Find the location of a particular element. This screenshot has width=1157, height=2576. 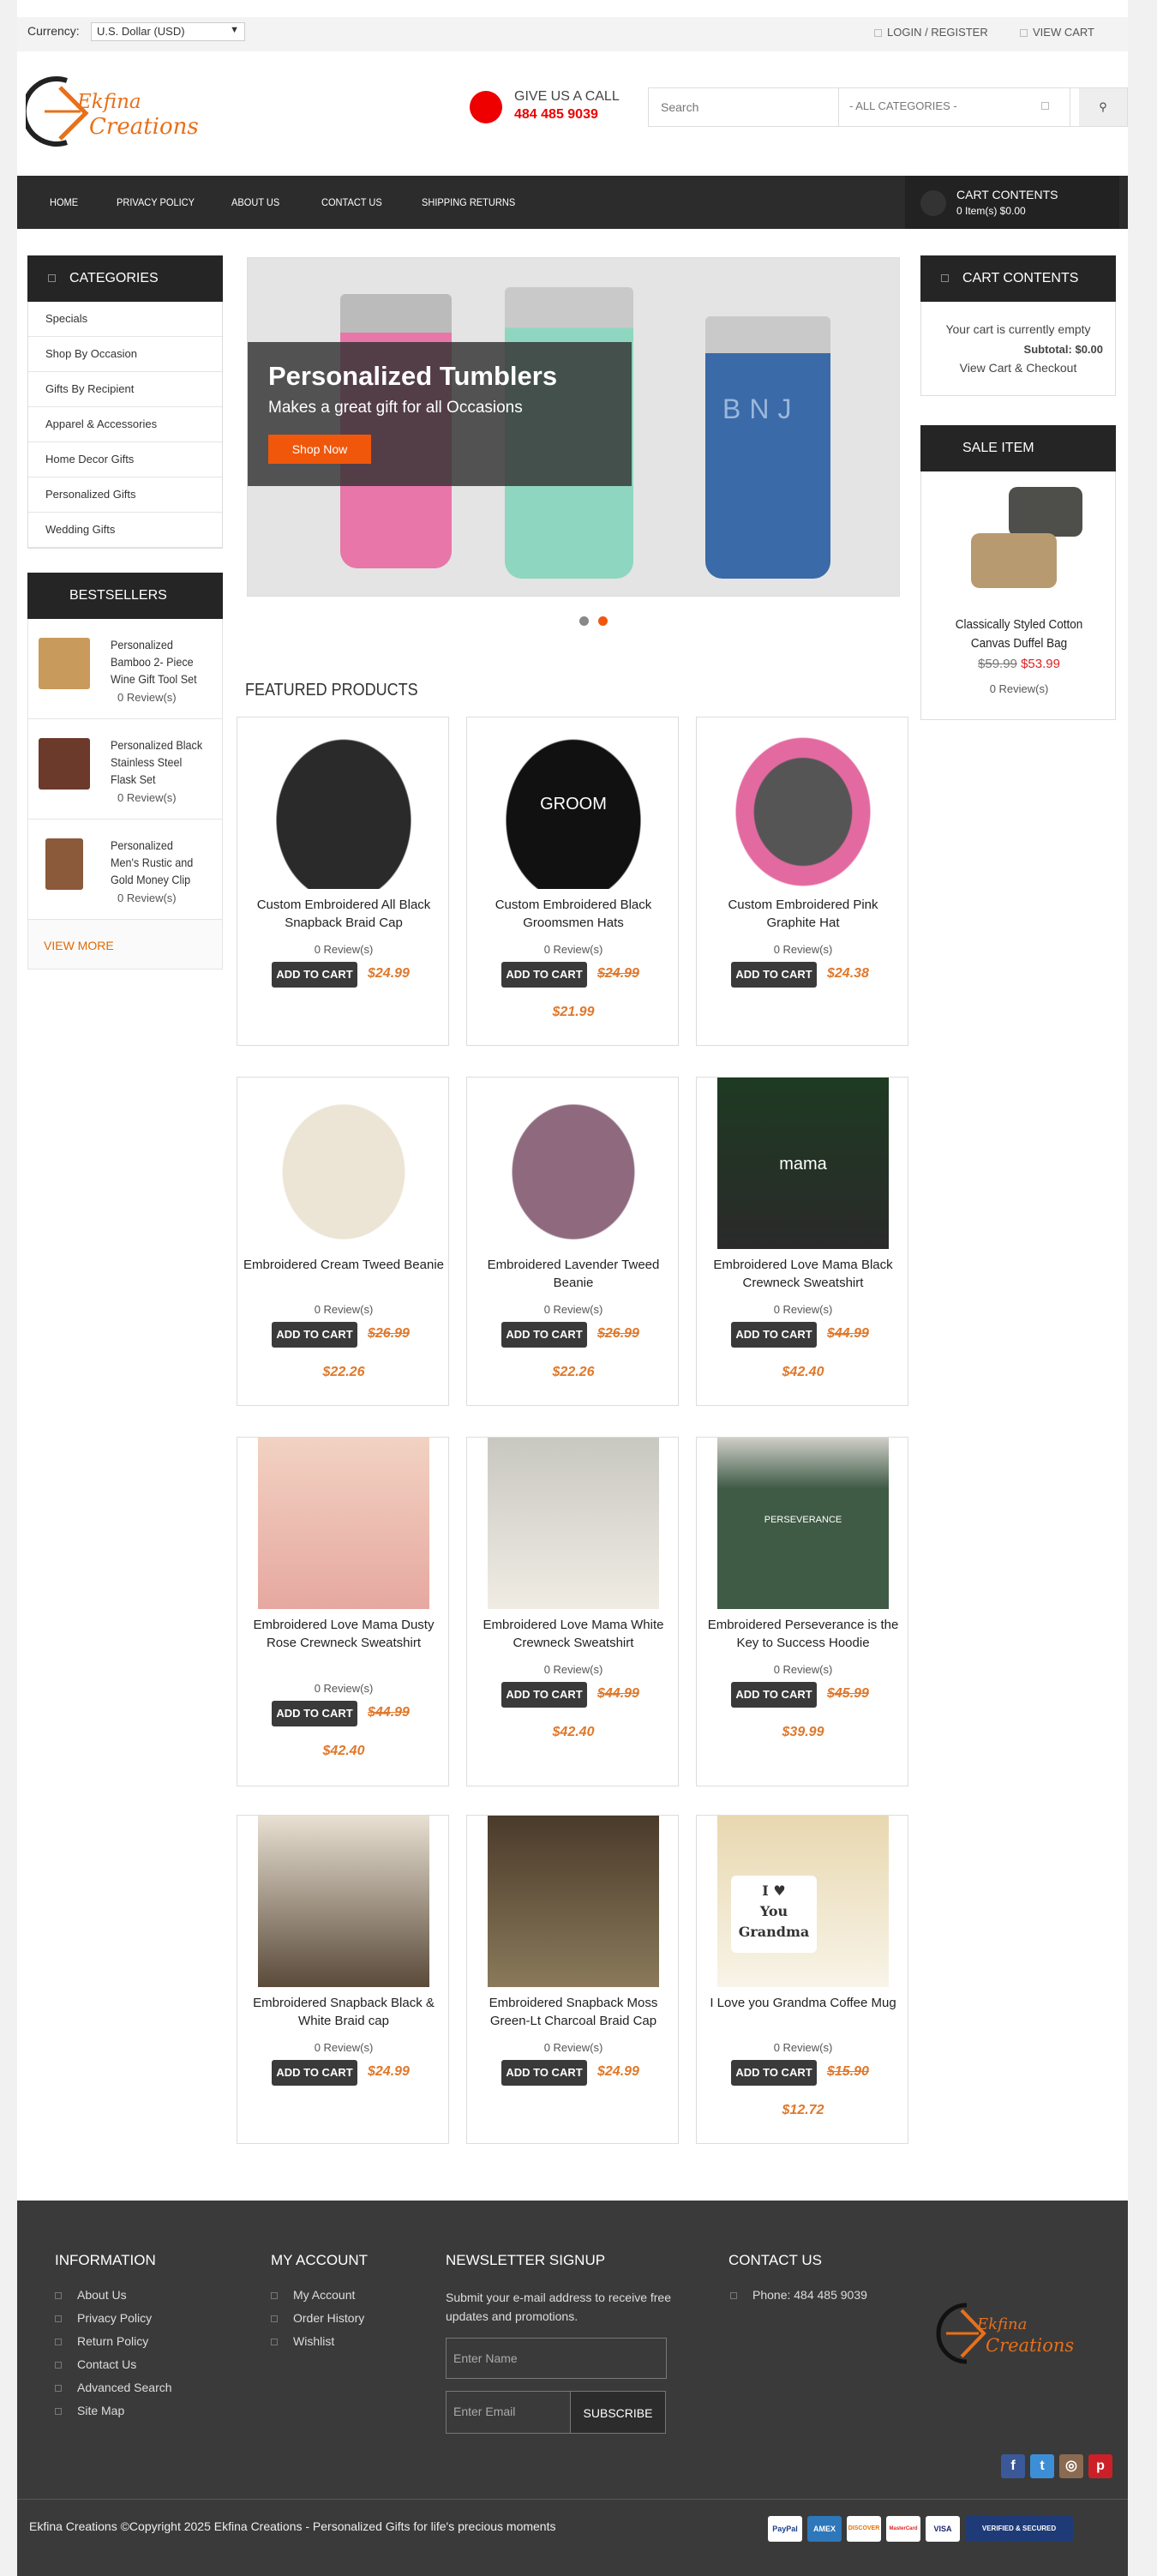

view-cart-link: VIEW CART is located at coordinates (1057, 32).